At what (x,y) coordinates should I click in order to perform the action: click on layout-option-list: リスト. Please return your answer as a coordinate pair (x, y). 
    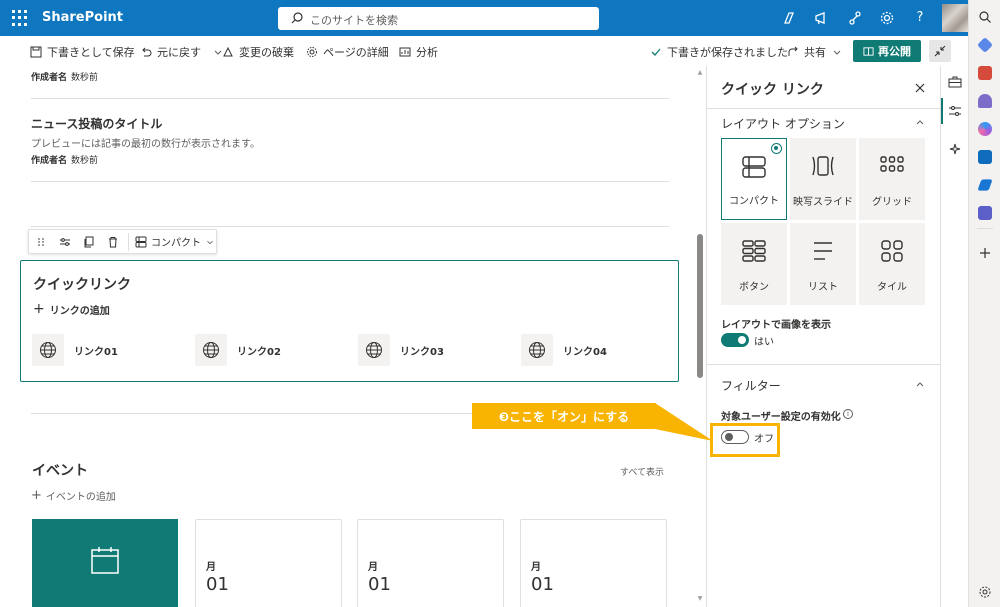
    Looking at the image, I should click on (823, 264).